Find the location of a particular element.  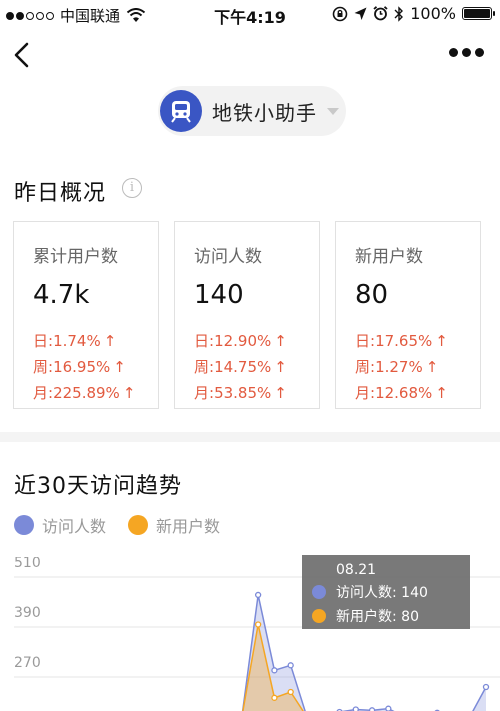

alarm-icon is located at coordinates (380, 13).